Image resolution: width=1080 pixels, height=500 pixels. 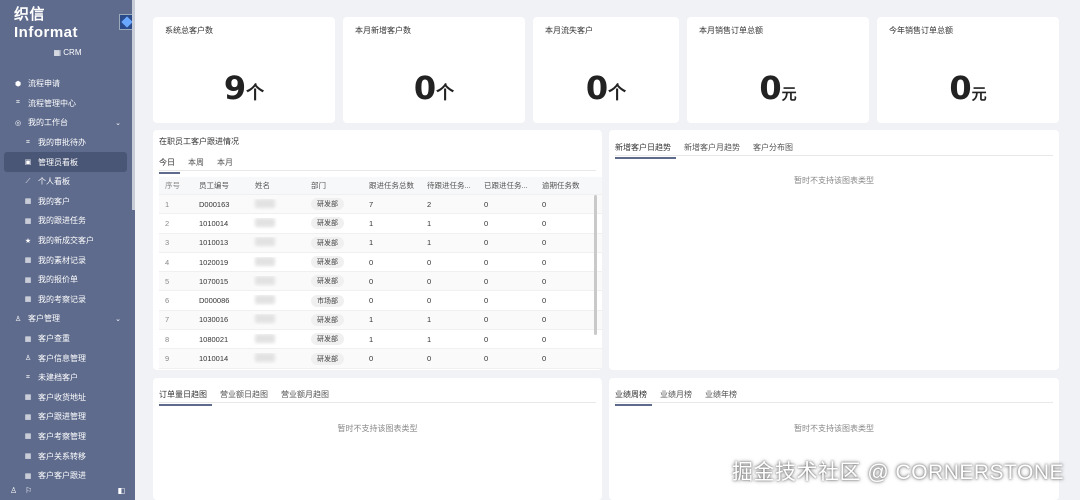 What do you see at coordinates (28, 490) in the screenshot?
I see `notification-icon: ⚐` at bounding box center [28, 490].